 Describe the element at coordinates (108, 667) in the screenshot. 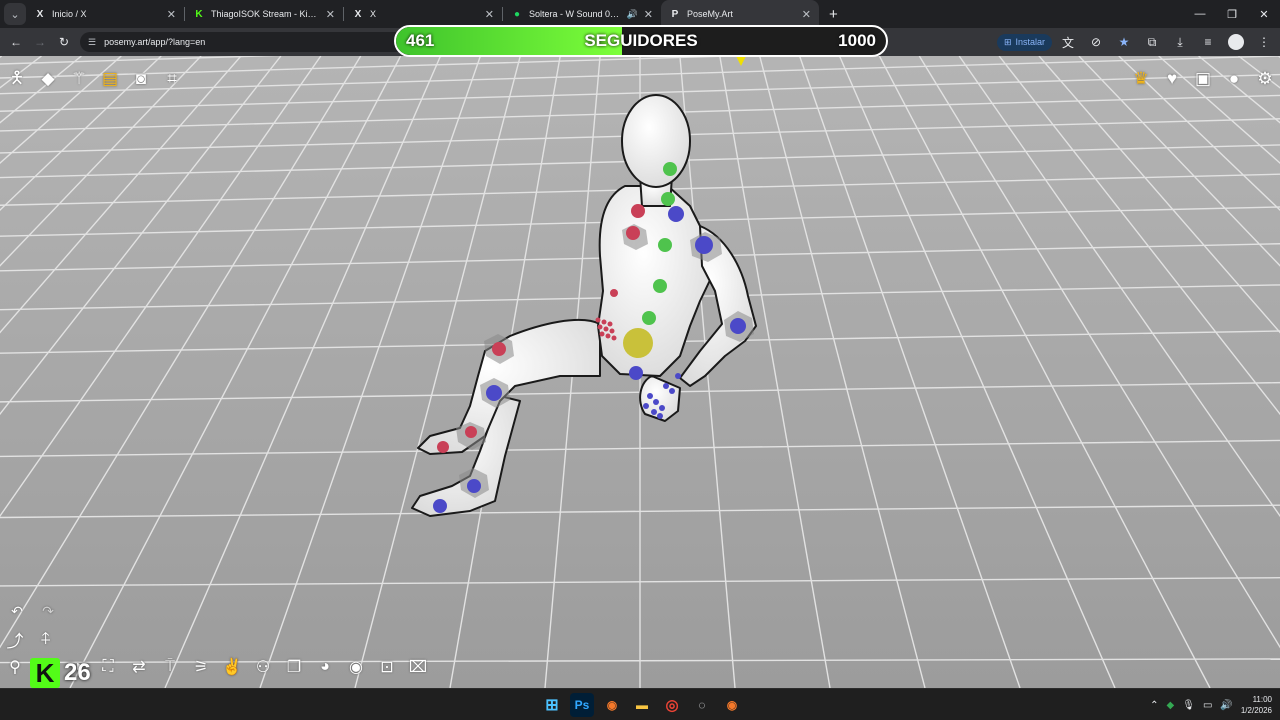

I see `fullscreen-icon: ⛶` at that location.